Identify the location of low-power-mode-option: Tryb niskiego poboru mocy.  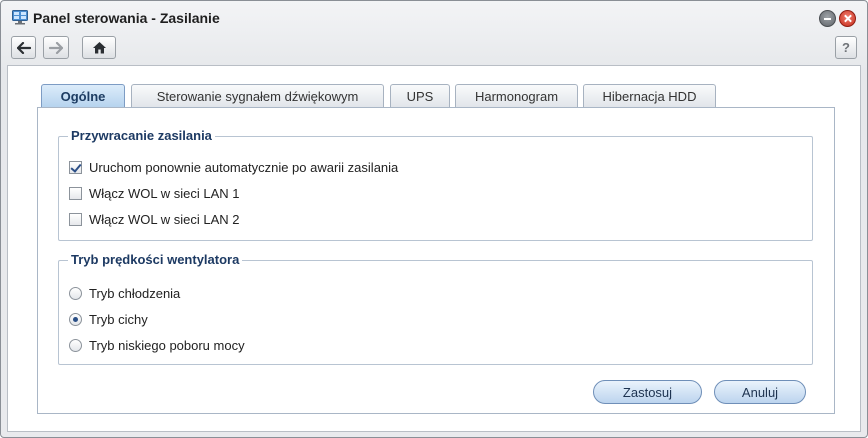
(157, 345).